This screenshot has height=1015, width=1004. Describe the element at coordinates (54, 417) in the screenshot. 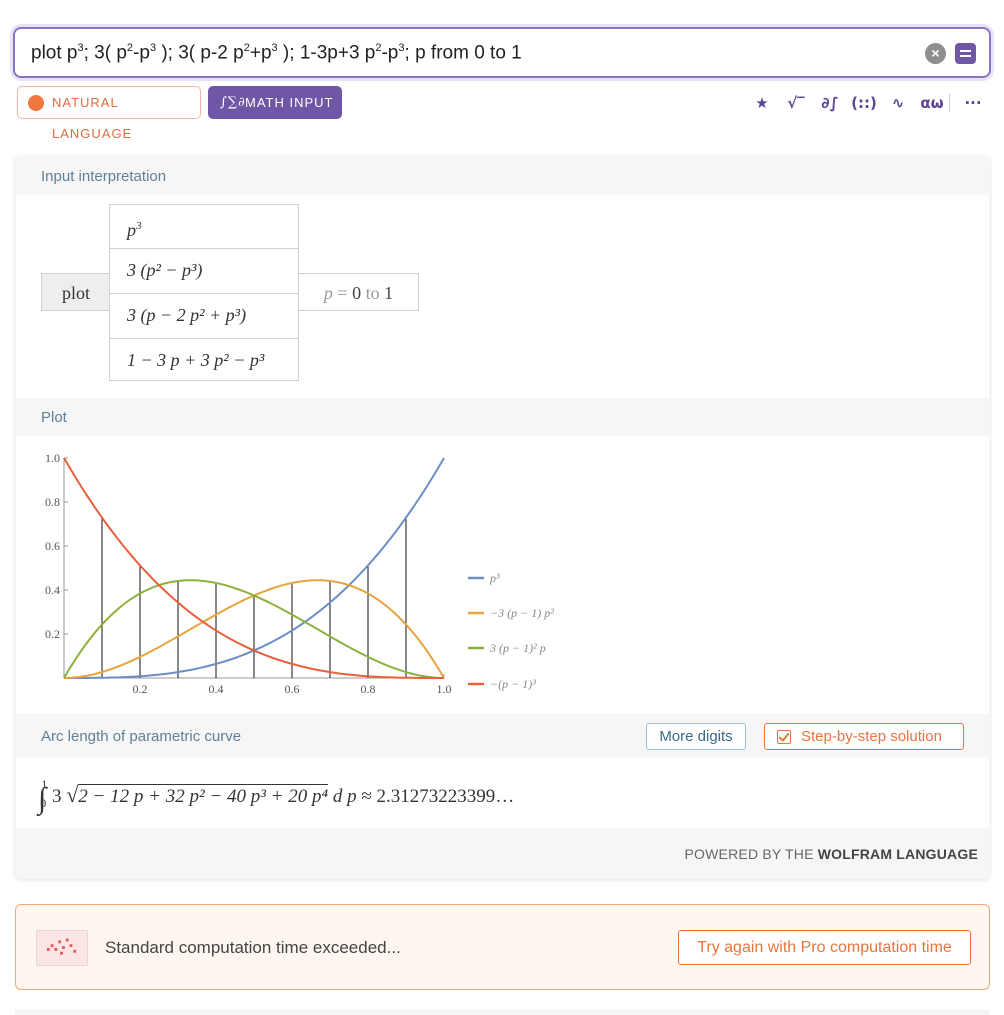

I see `pod-title-plot: Plot` at that location.